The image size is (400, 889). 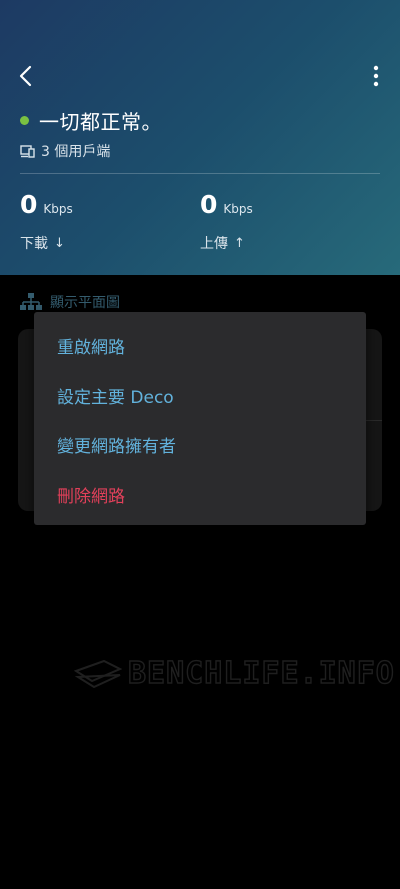 I want to click on watermark: BENCHLIFE.INFO, so click(x=234, y=673).